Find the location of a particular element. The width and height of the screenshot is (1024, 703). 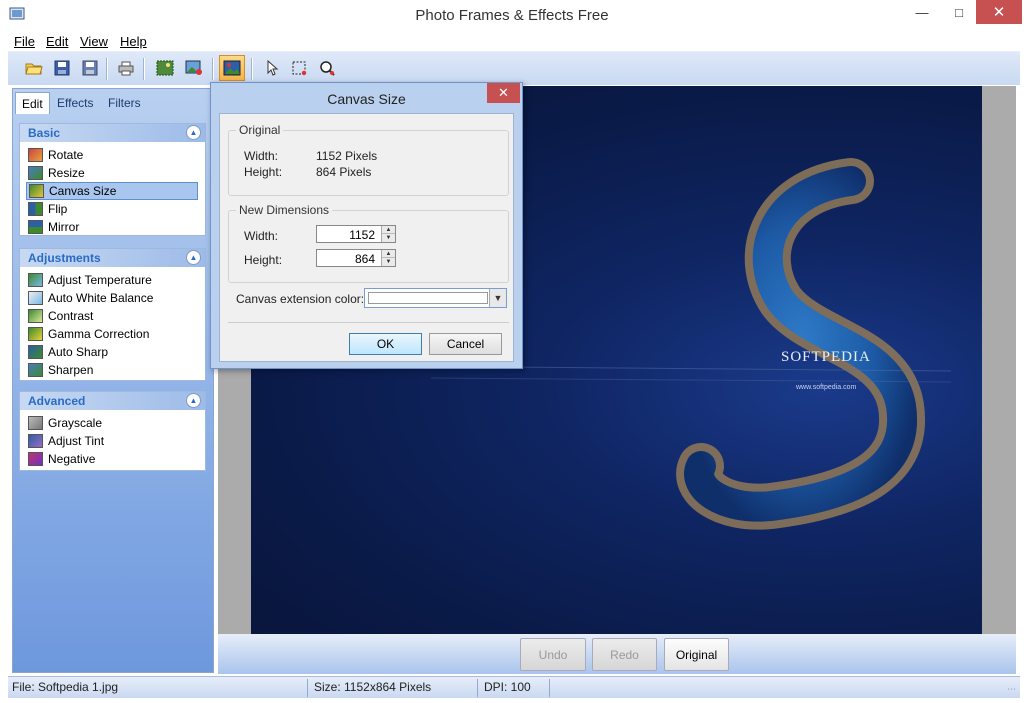

resize-icon is located at coordinates (35, 173).